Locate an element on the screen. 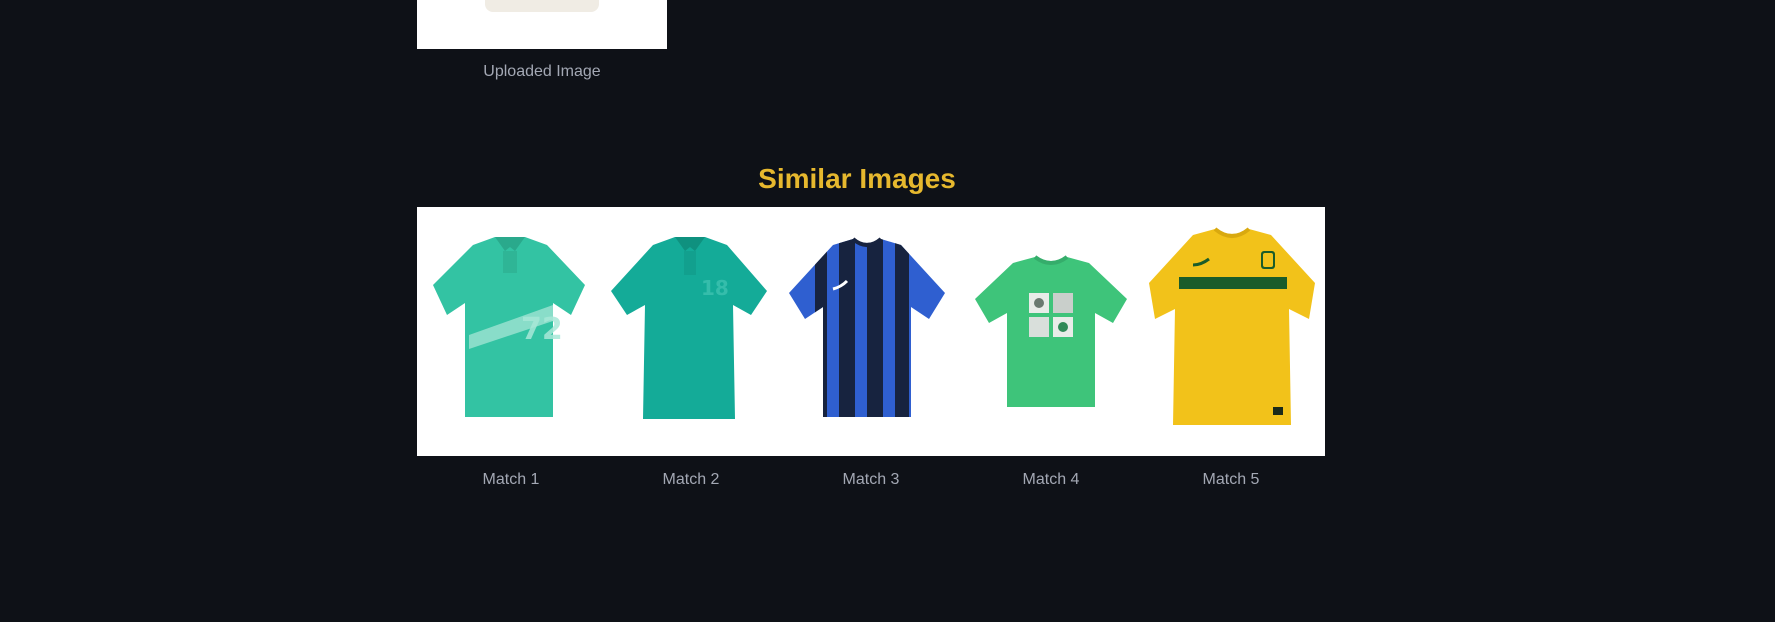 This screenshot has height=622, width=1775. match-3-caption: Match 3 is located at coordinates (871, 479).